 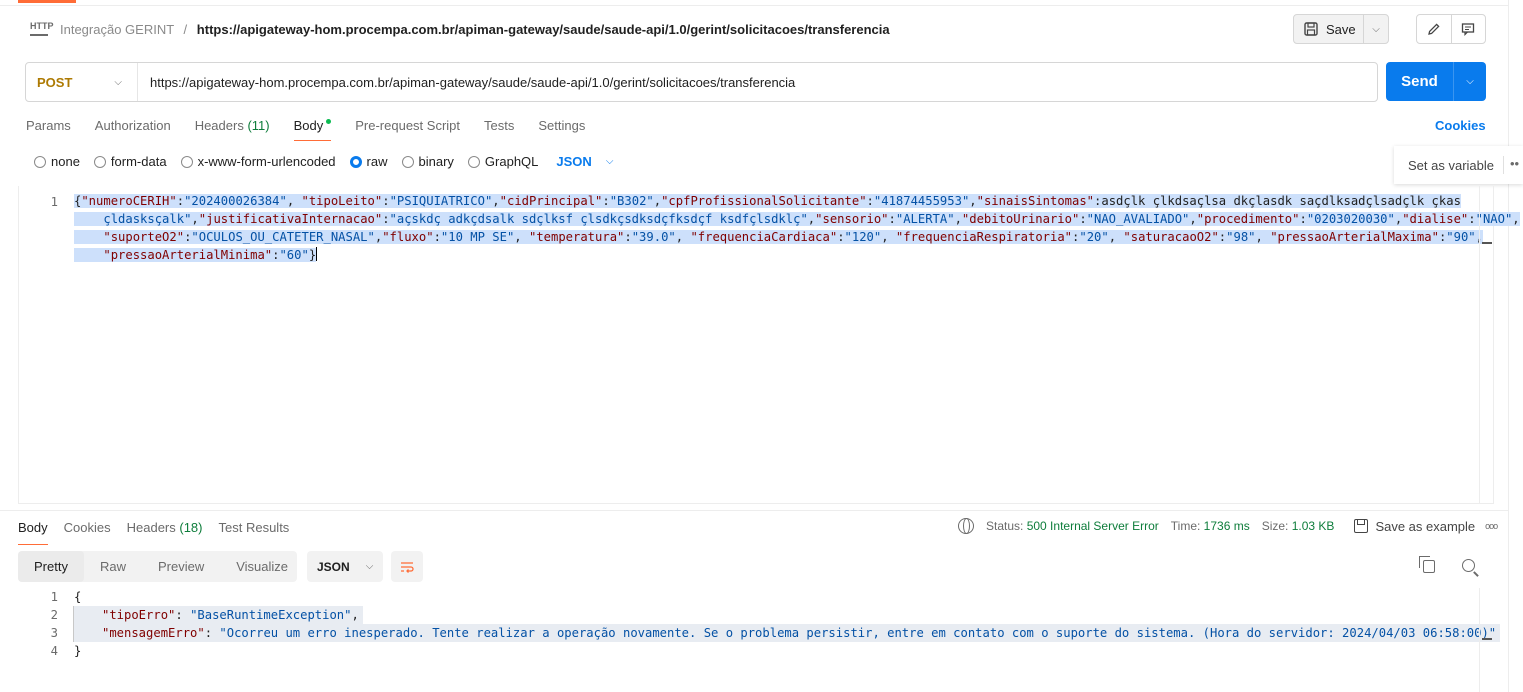 I want to click on radio-x-www-form-urlencoded: x-www-form-urlencoded, so click(x=258, y=161).